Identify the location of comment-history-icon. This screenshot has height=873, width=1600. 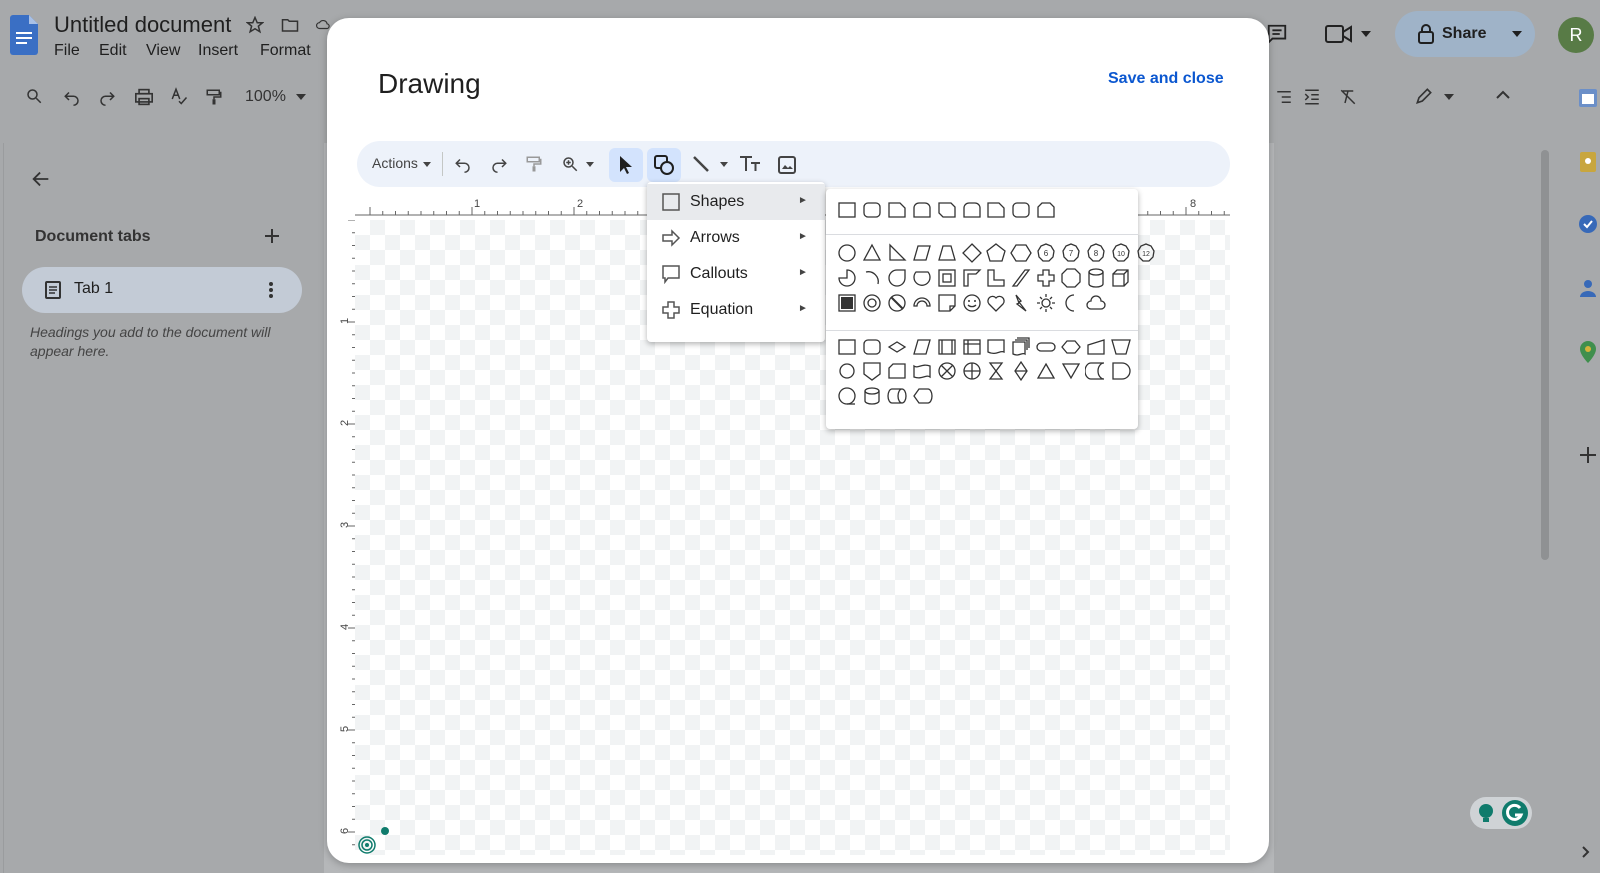
(1277, 34).